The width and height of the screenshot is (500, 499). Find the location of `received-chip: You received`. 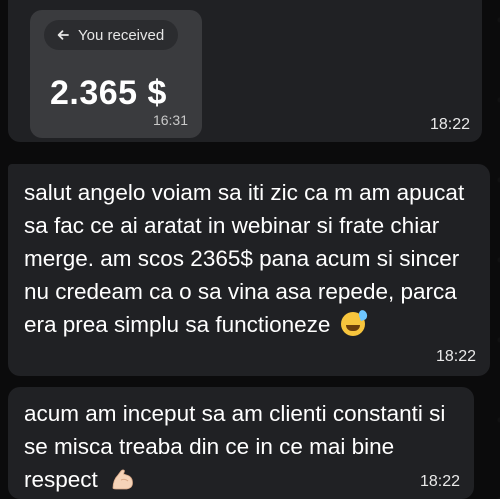

received-chip: You received is located at coordinates (111, 35).